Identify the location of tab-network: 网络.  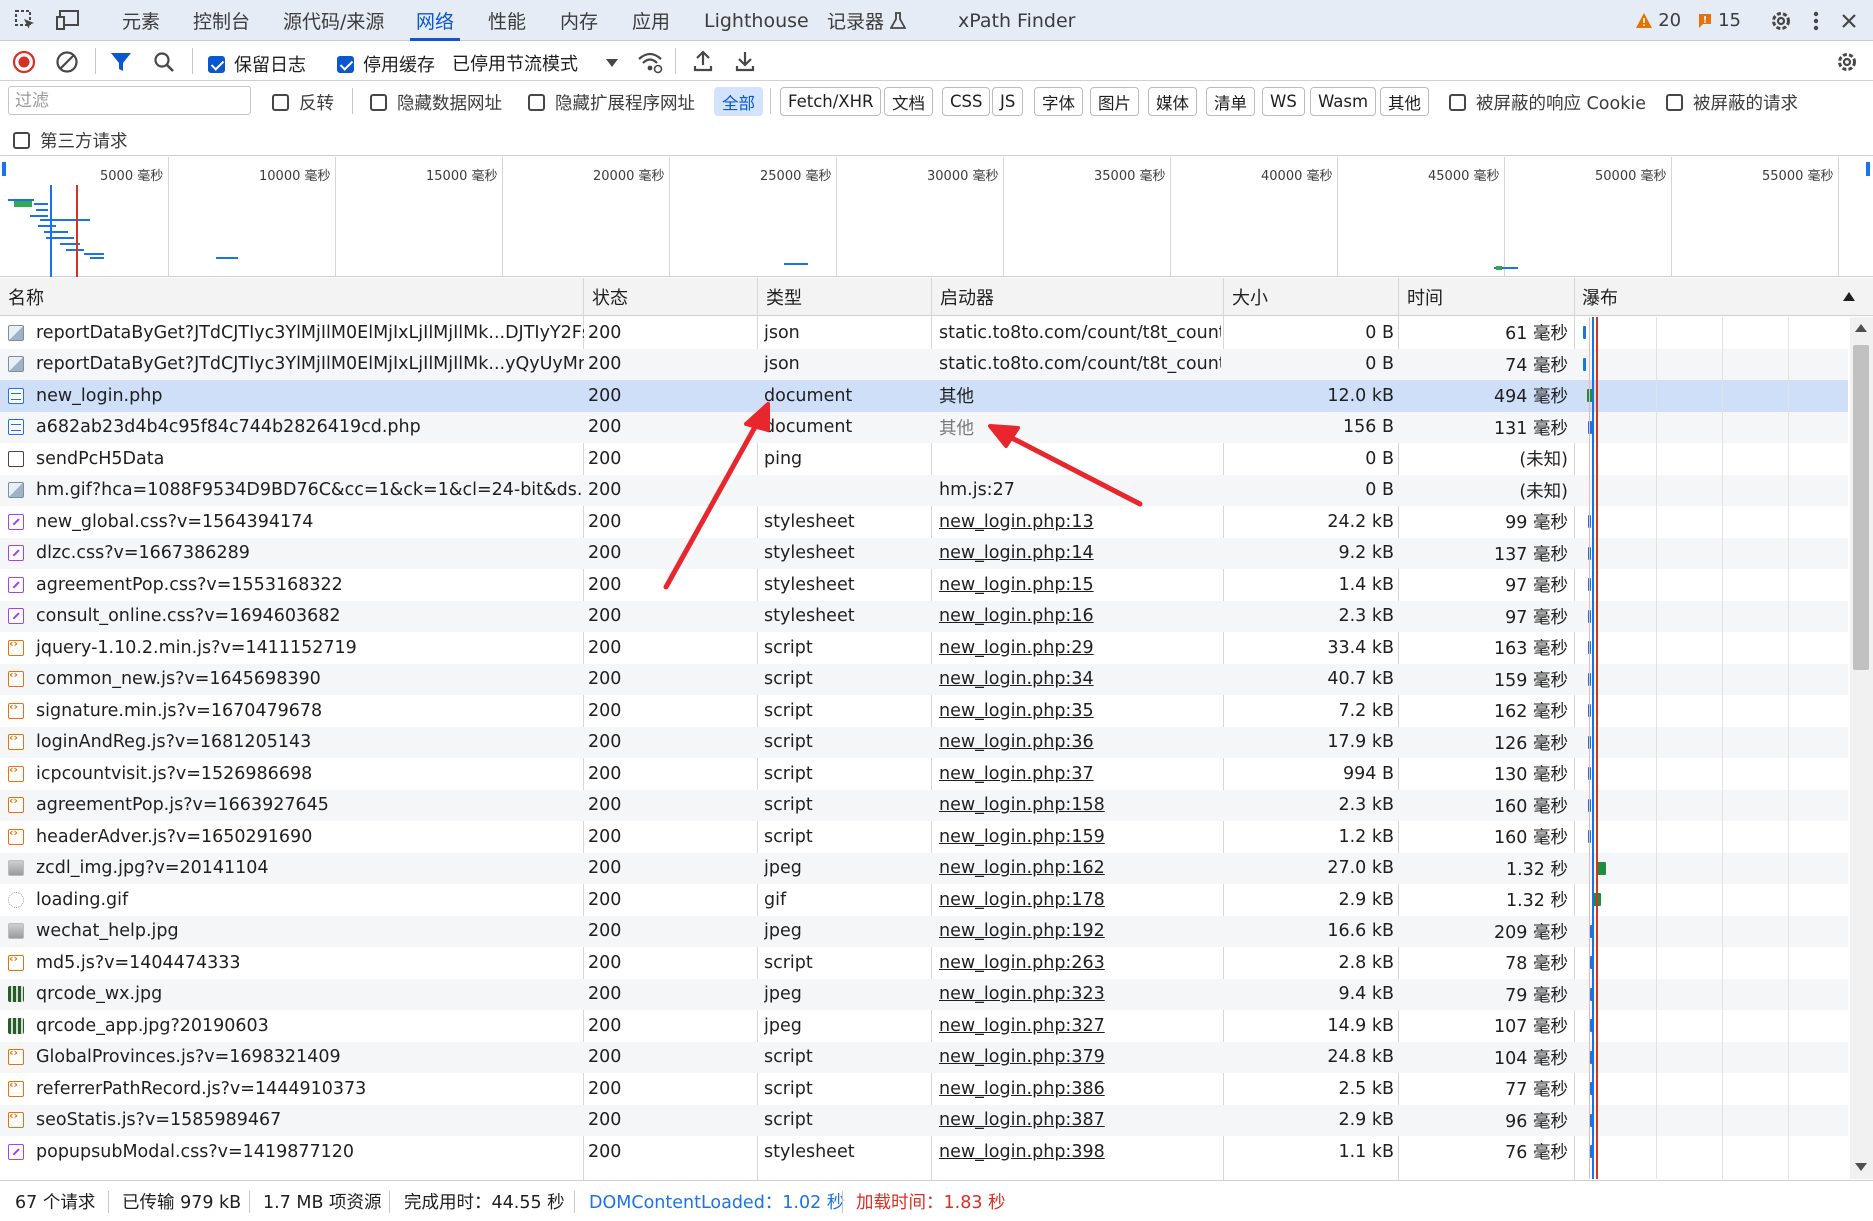
(435, 20).